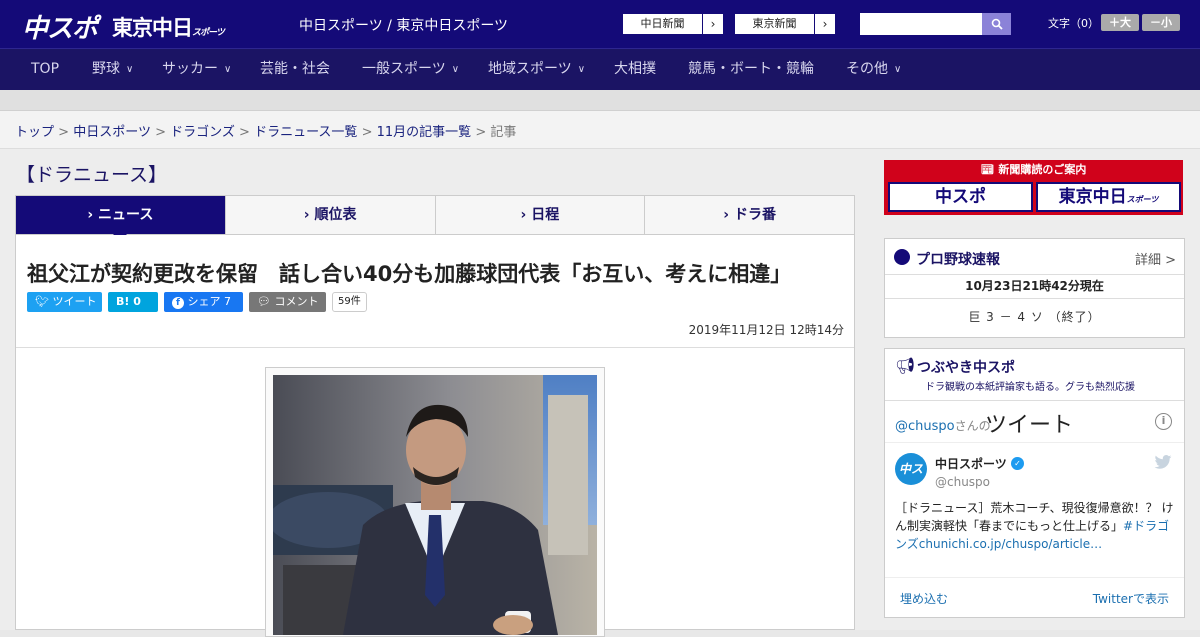  I want to click on subscription-title: 📰︎ 新聞購読のご案内, so click(1033, 170).